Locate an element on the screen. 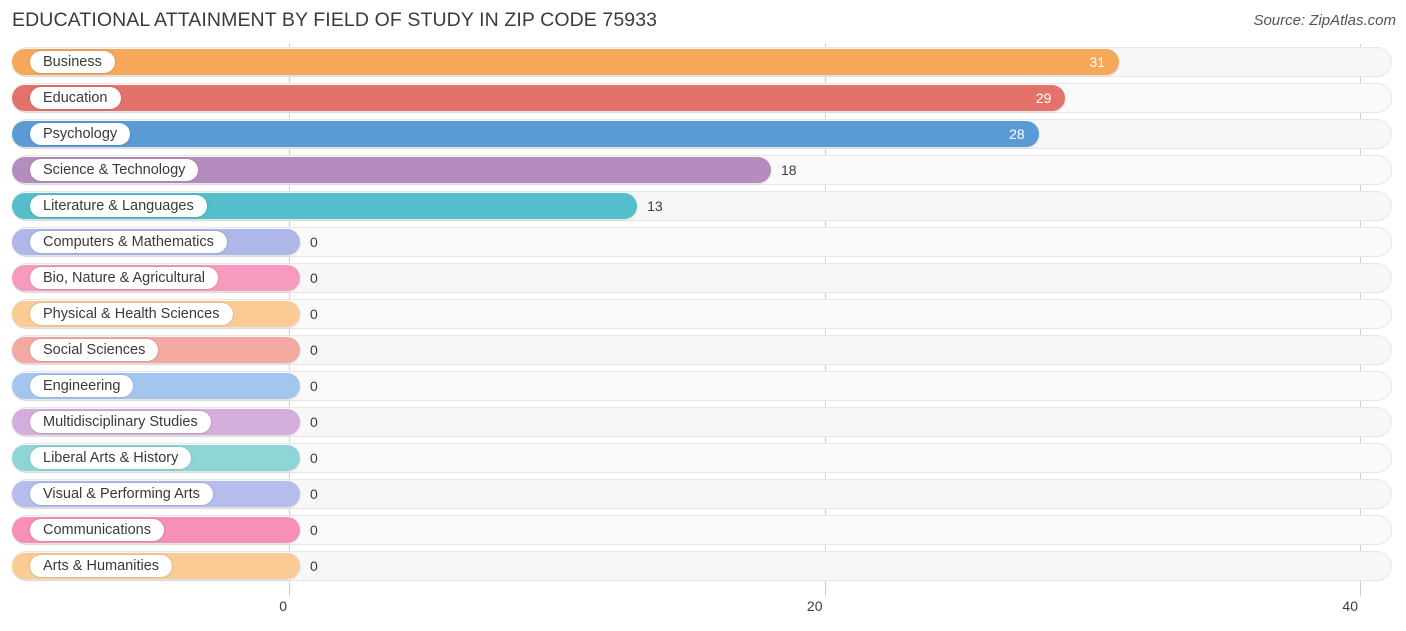  bar-value: 28 is located at coordinates (1017, 134).